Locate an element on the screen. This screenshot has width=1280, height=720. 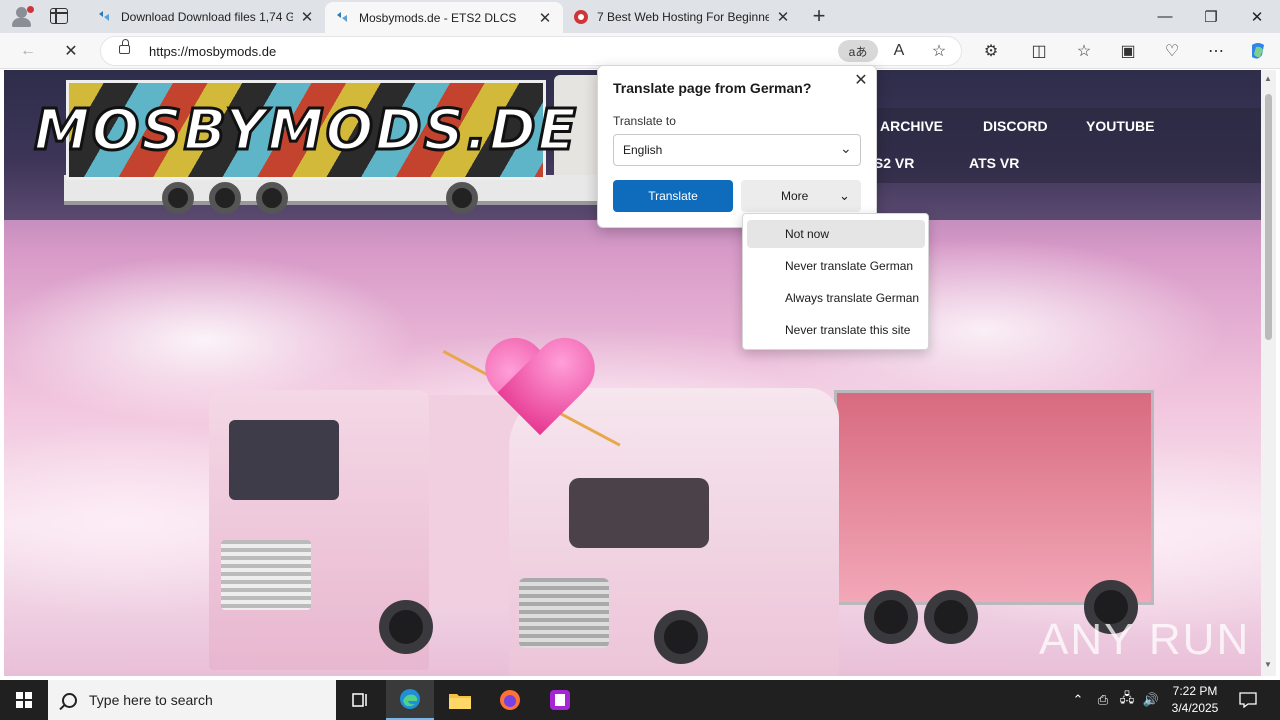
minimize-button: — is located at coordinates (1165, 16).